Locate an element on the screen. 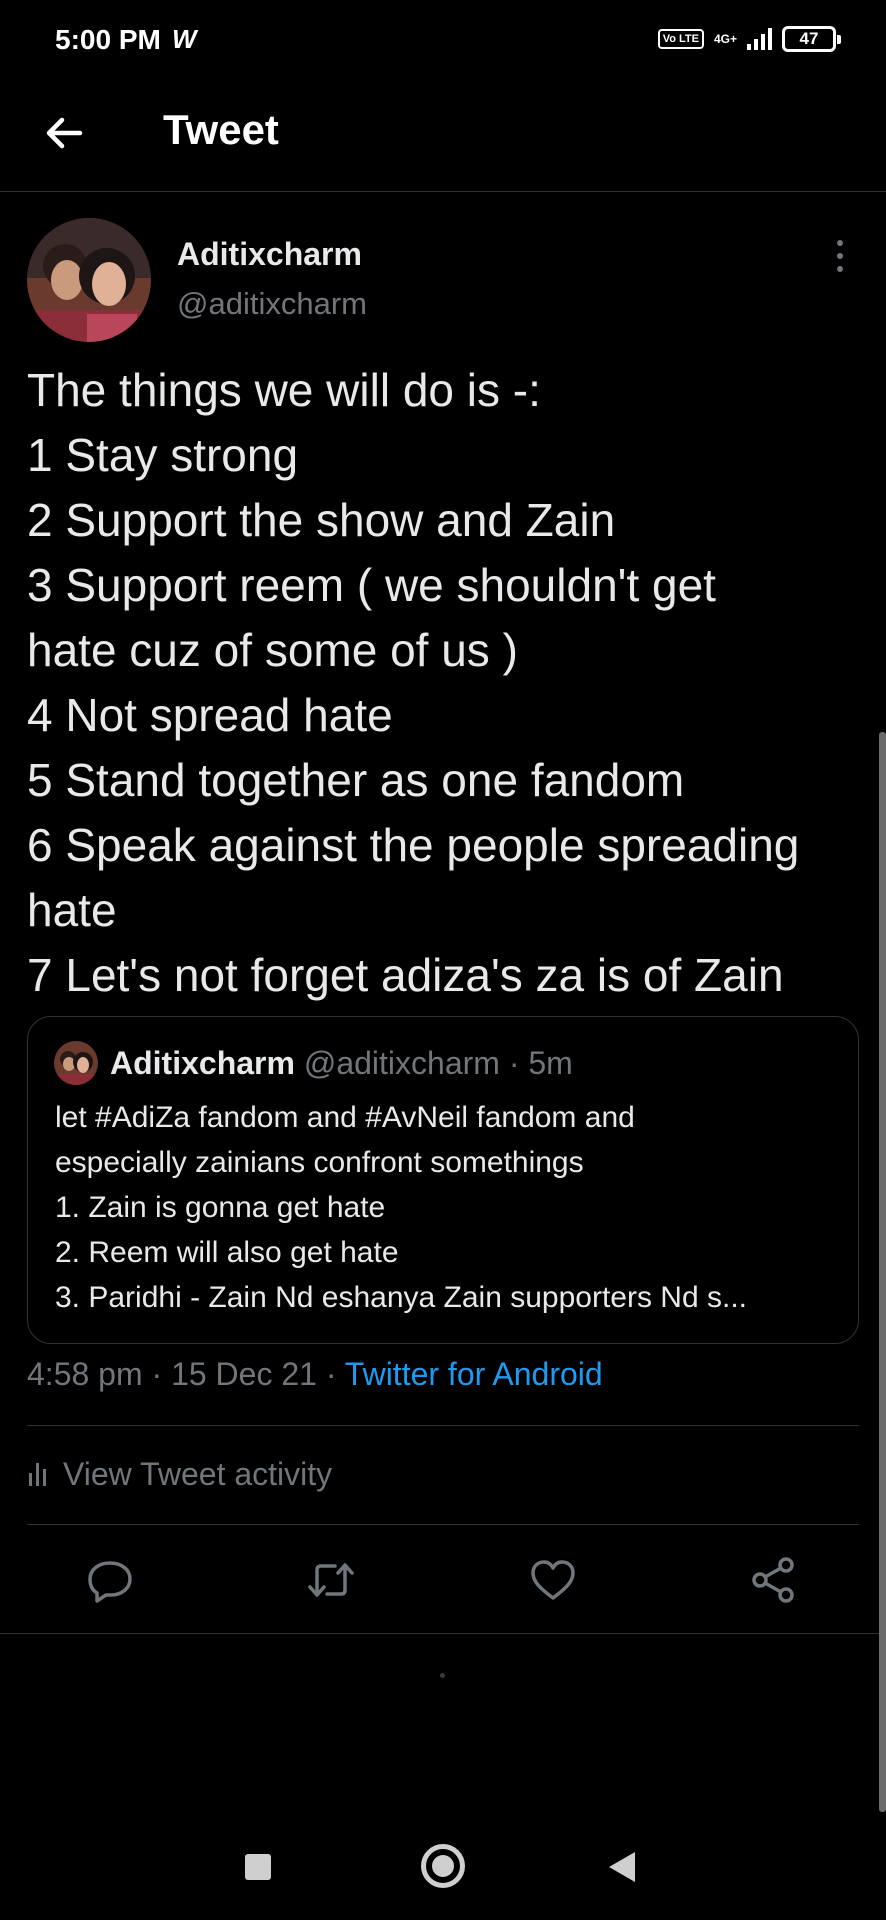  avatar is located at coordinates (89, 280).